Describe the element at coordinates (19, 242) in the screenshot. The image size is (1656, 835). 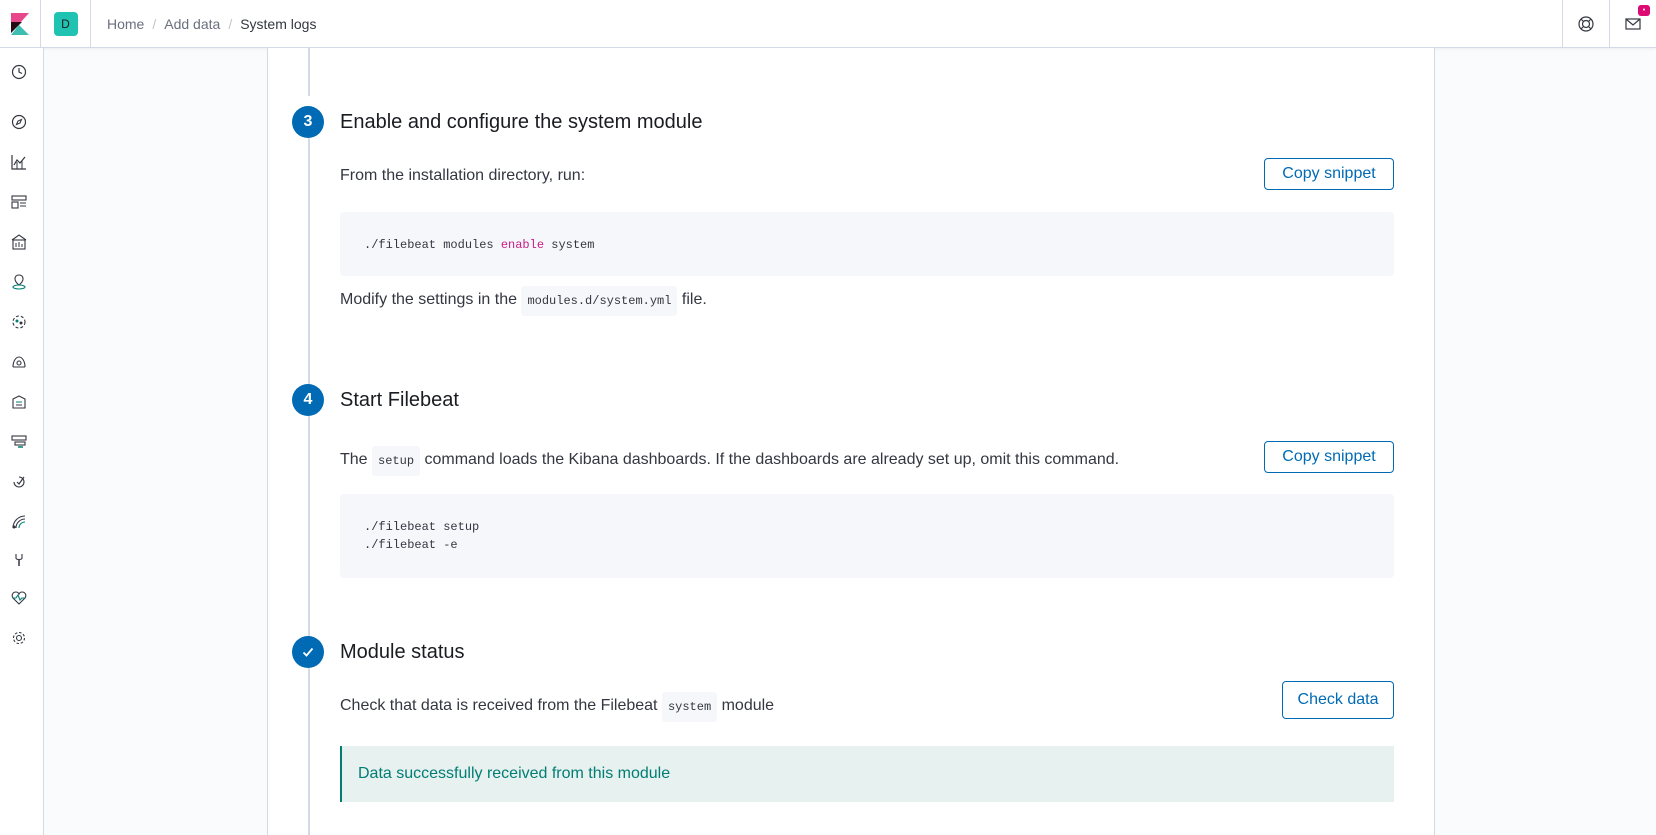
I see `canvas-icon` at that location.